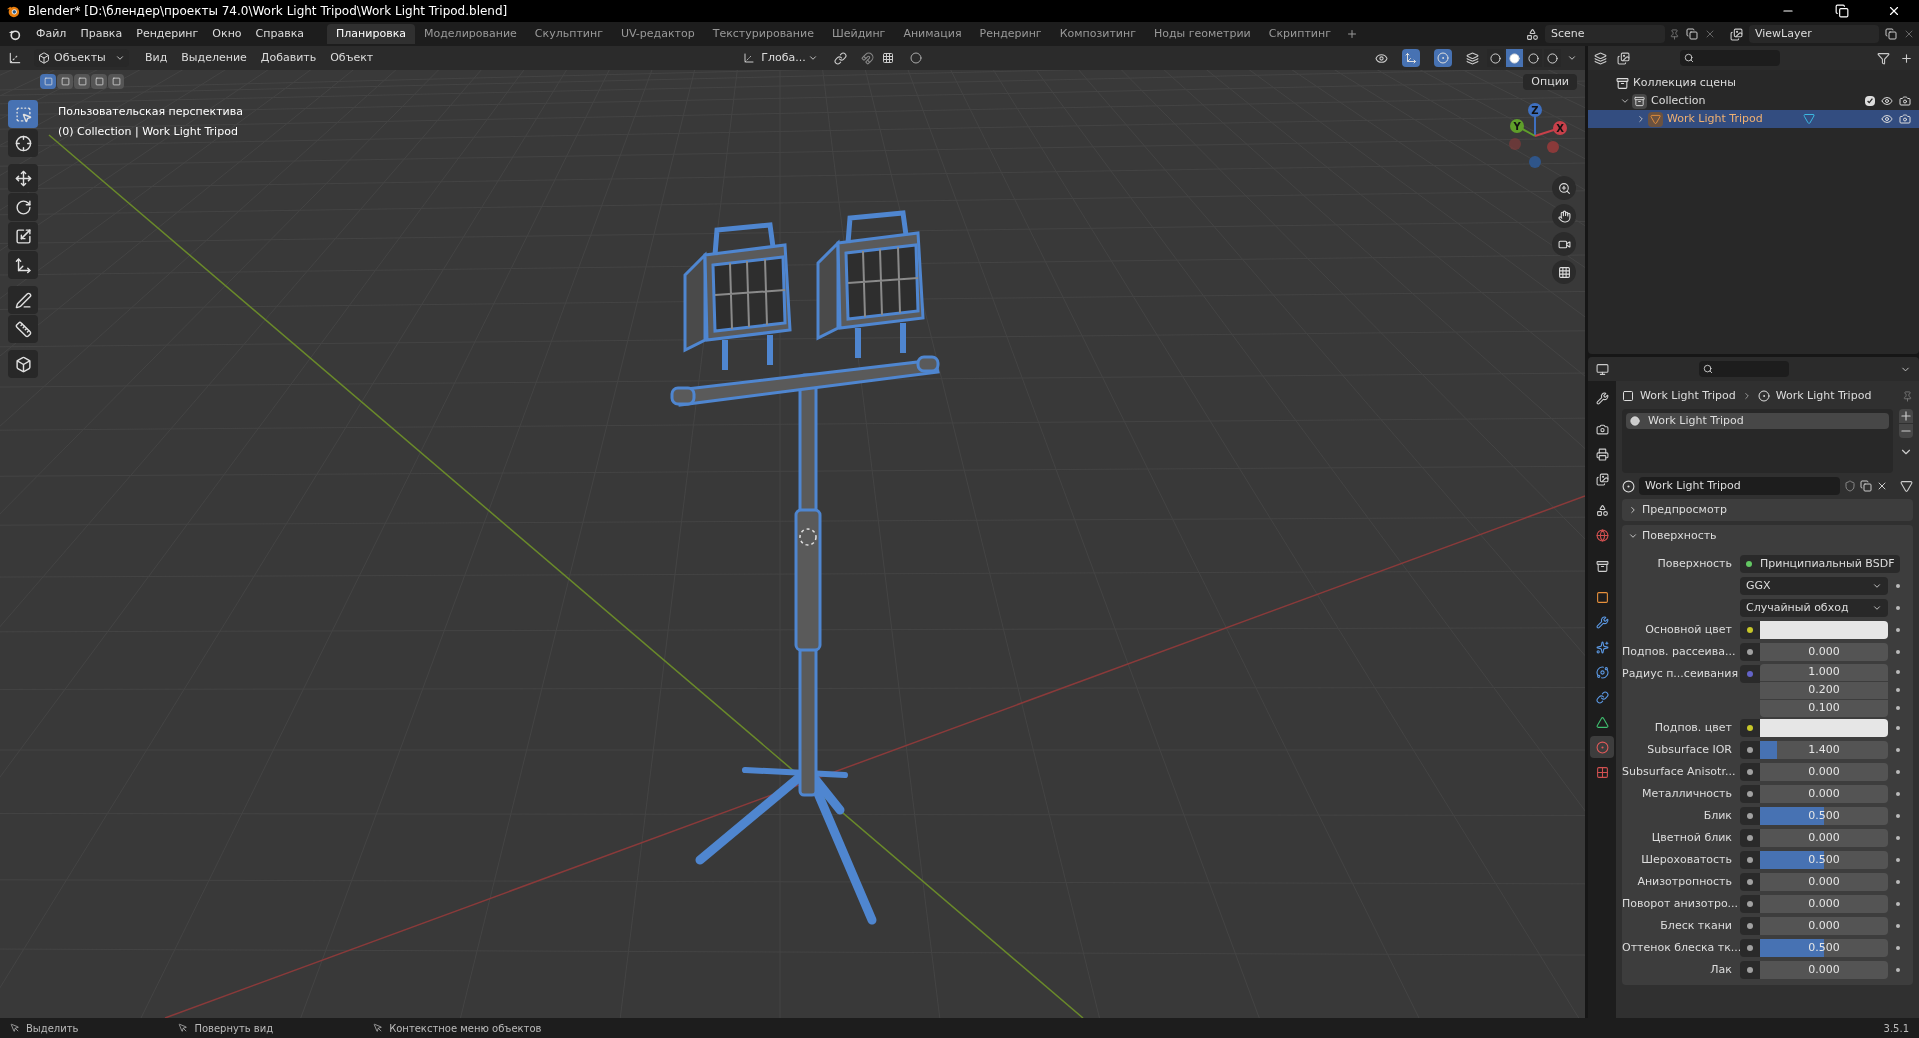  Describe the element at coordinates (470, 34) in the screenshot. I see `workspace-tab: Моделирование` at that location.